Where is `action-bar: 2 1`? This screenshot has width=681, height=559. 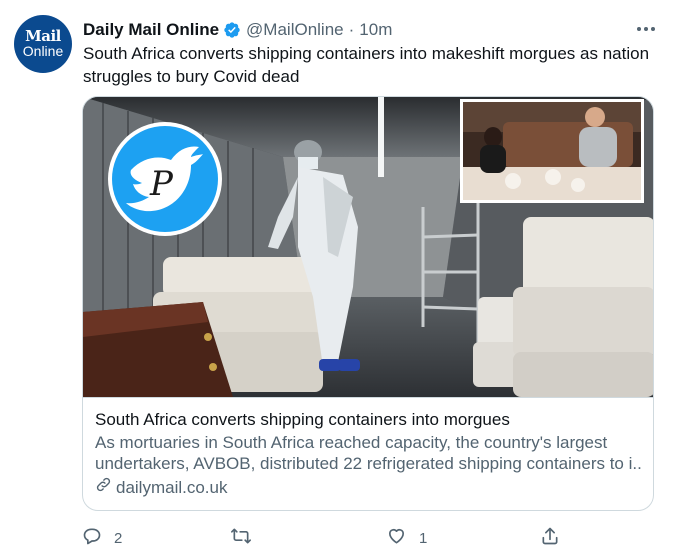 action-bar: 2 1 is located at coordinates (340, 538).